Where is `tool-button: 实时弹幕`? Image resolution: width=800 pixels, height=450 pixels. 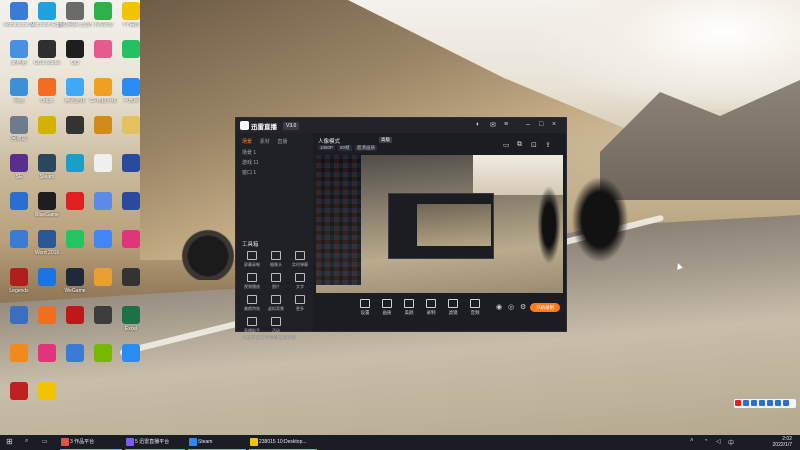
tool-button: 实时弹幕 is located at coordinates (300, 261).